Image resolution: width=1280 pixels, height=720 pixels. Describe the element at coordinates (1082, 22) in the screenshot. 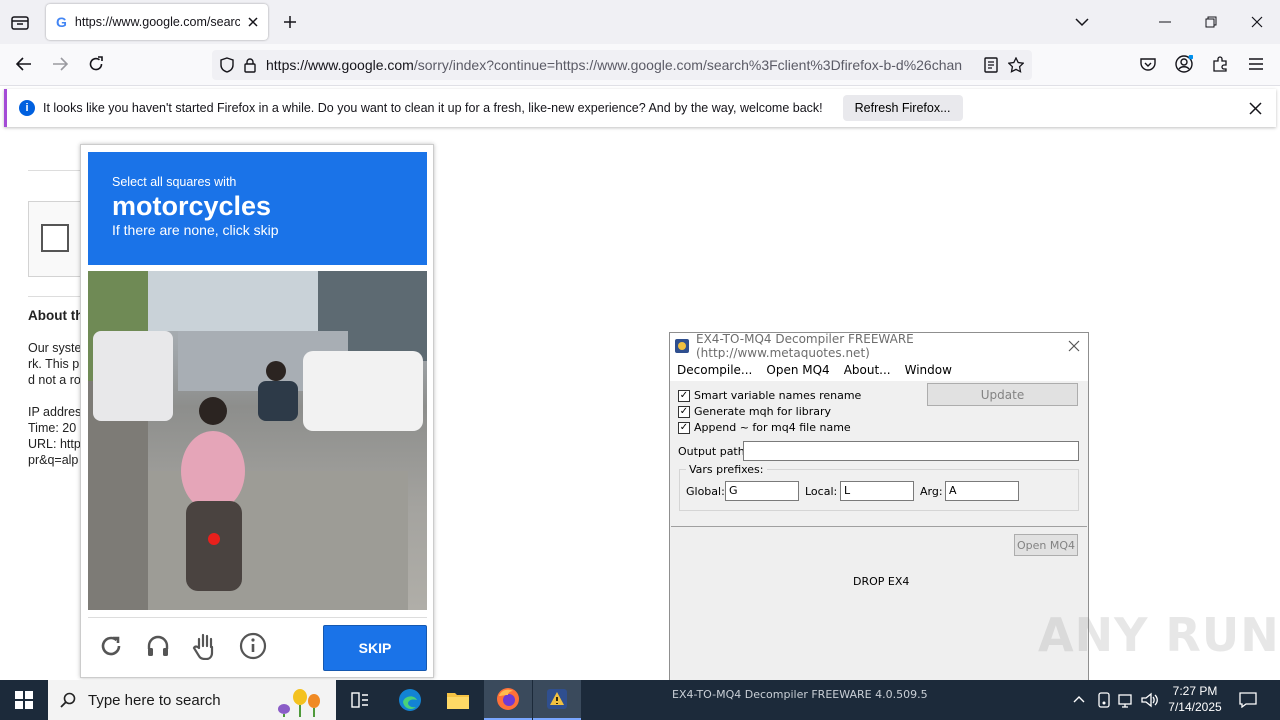

I see `list-all-tabs-icon` at that location.